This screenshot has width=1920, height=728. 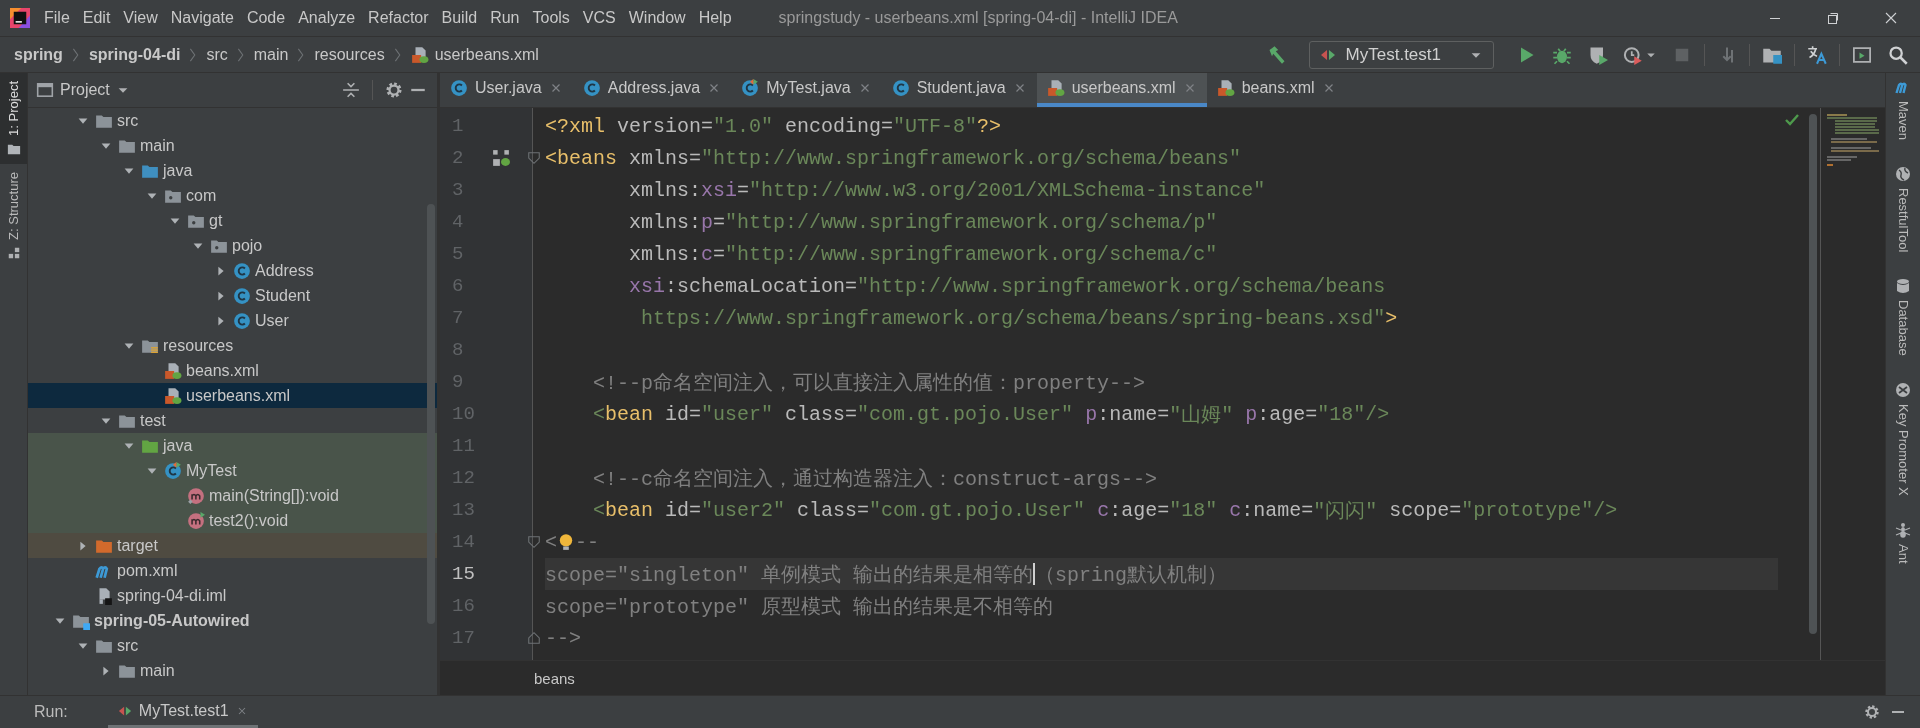 What do you see at coordinates (551, 18) in the screenshot?
I see `menu-item: Tools` at bounding box center [551, 18].